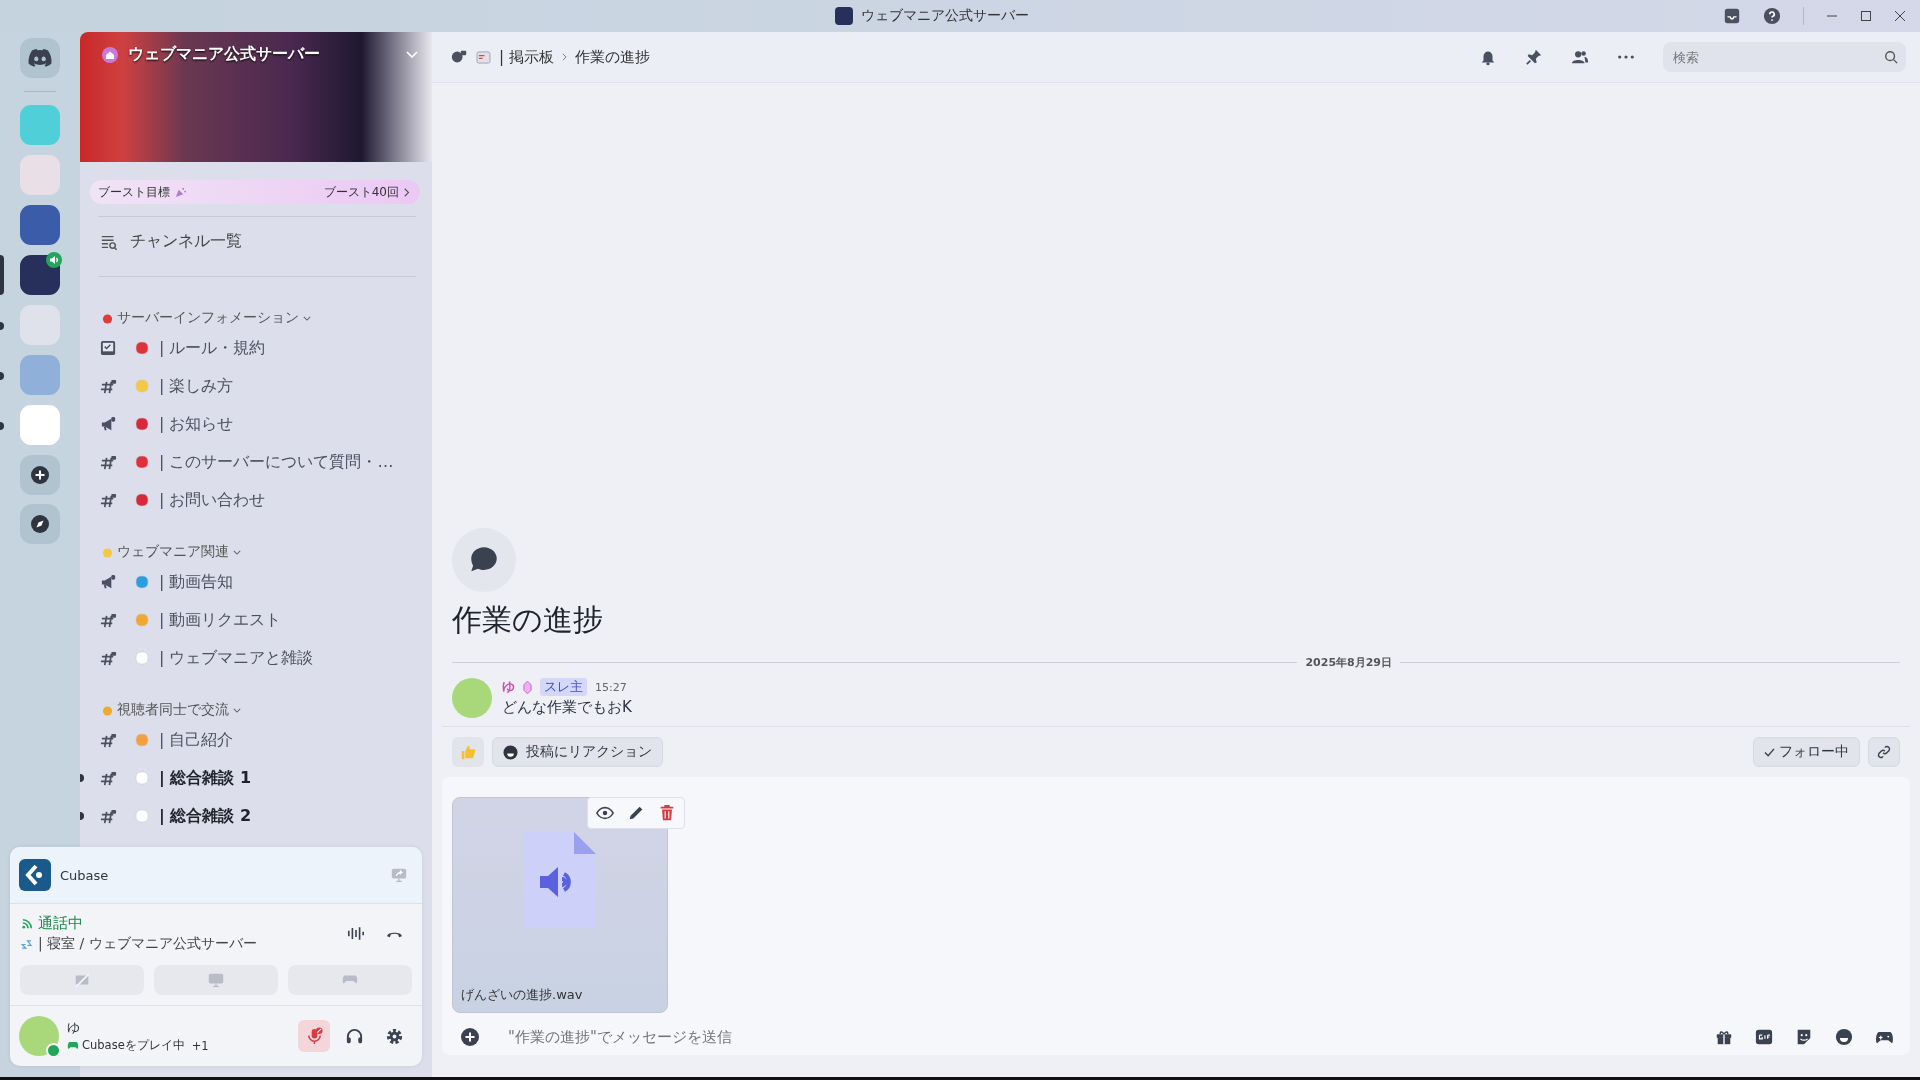 This screenshot has width=1920, height=1080. I want to click on explore-button, so click(40, 524).